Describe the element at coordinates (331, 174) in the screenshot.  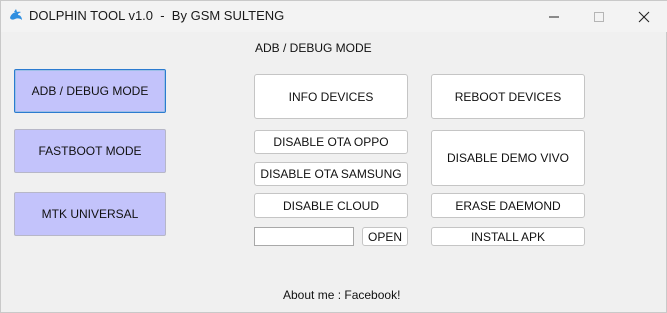
I see `disable-ota-samsung-button: DISABLE OTA SAMSUNG` at that location.